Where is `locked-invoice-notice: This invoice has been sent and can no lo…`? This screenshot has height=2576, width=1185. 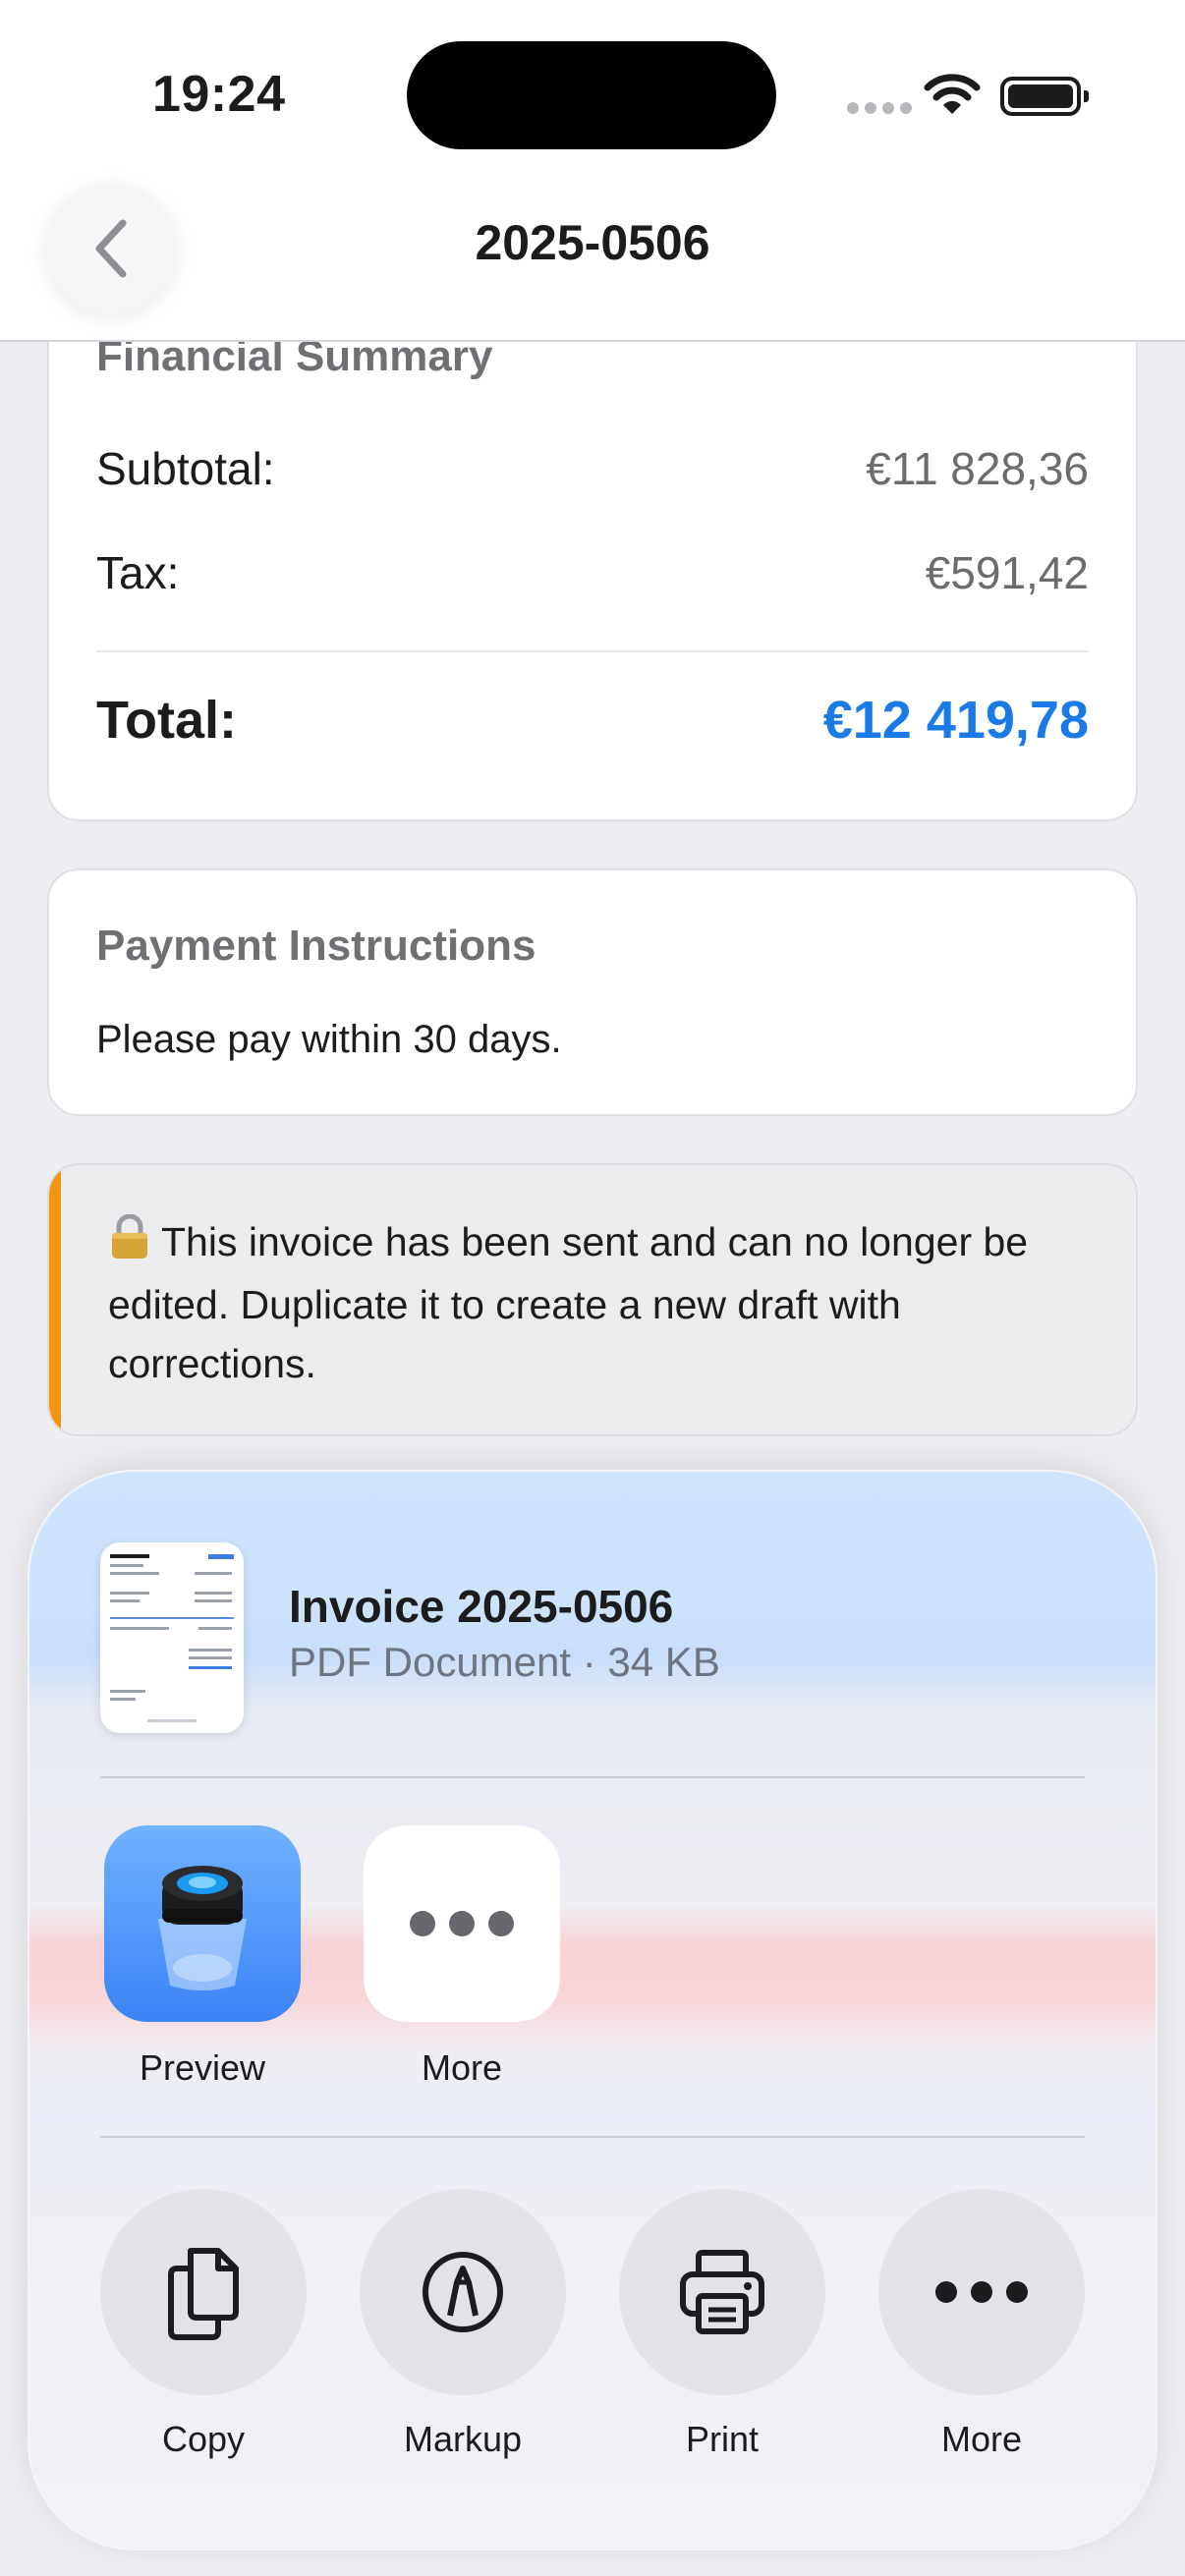 locked-invoice-notice: This invoice has been sent and can no lo… is located at coordinates (592, 1299).